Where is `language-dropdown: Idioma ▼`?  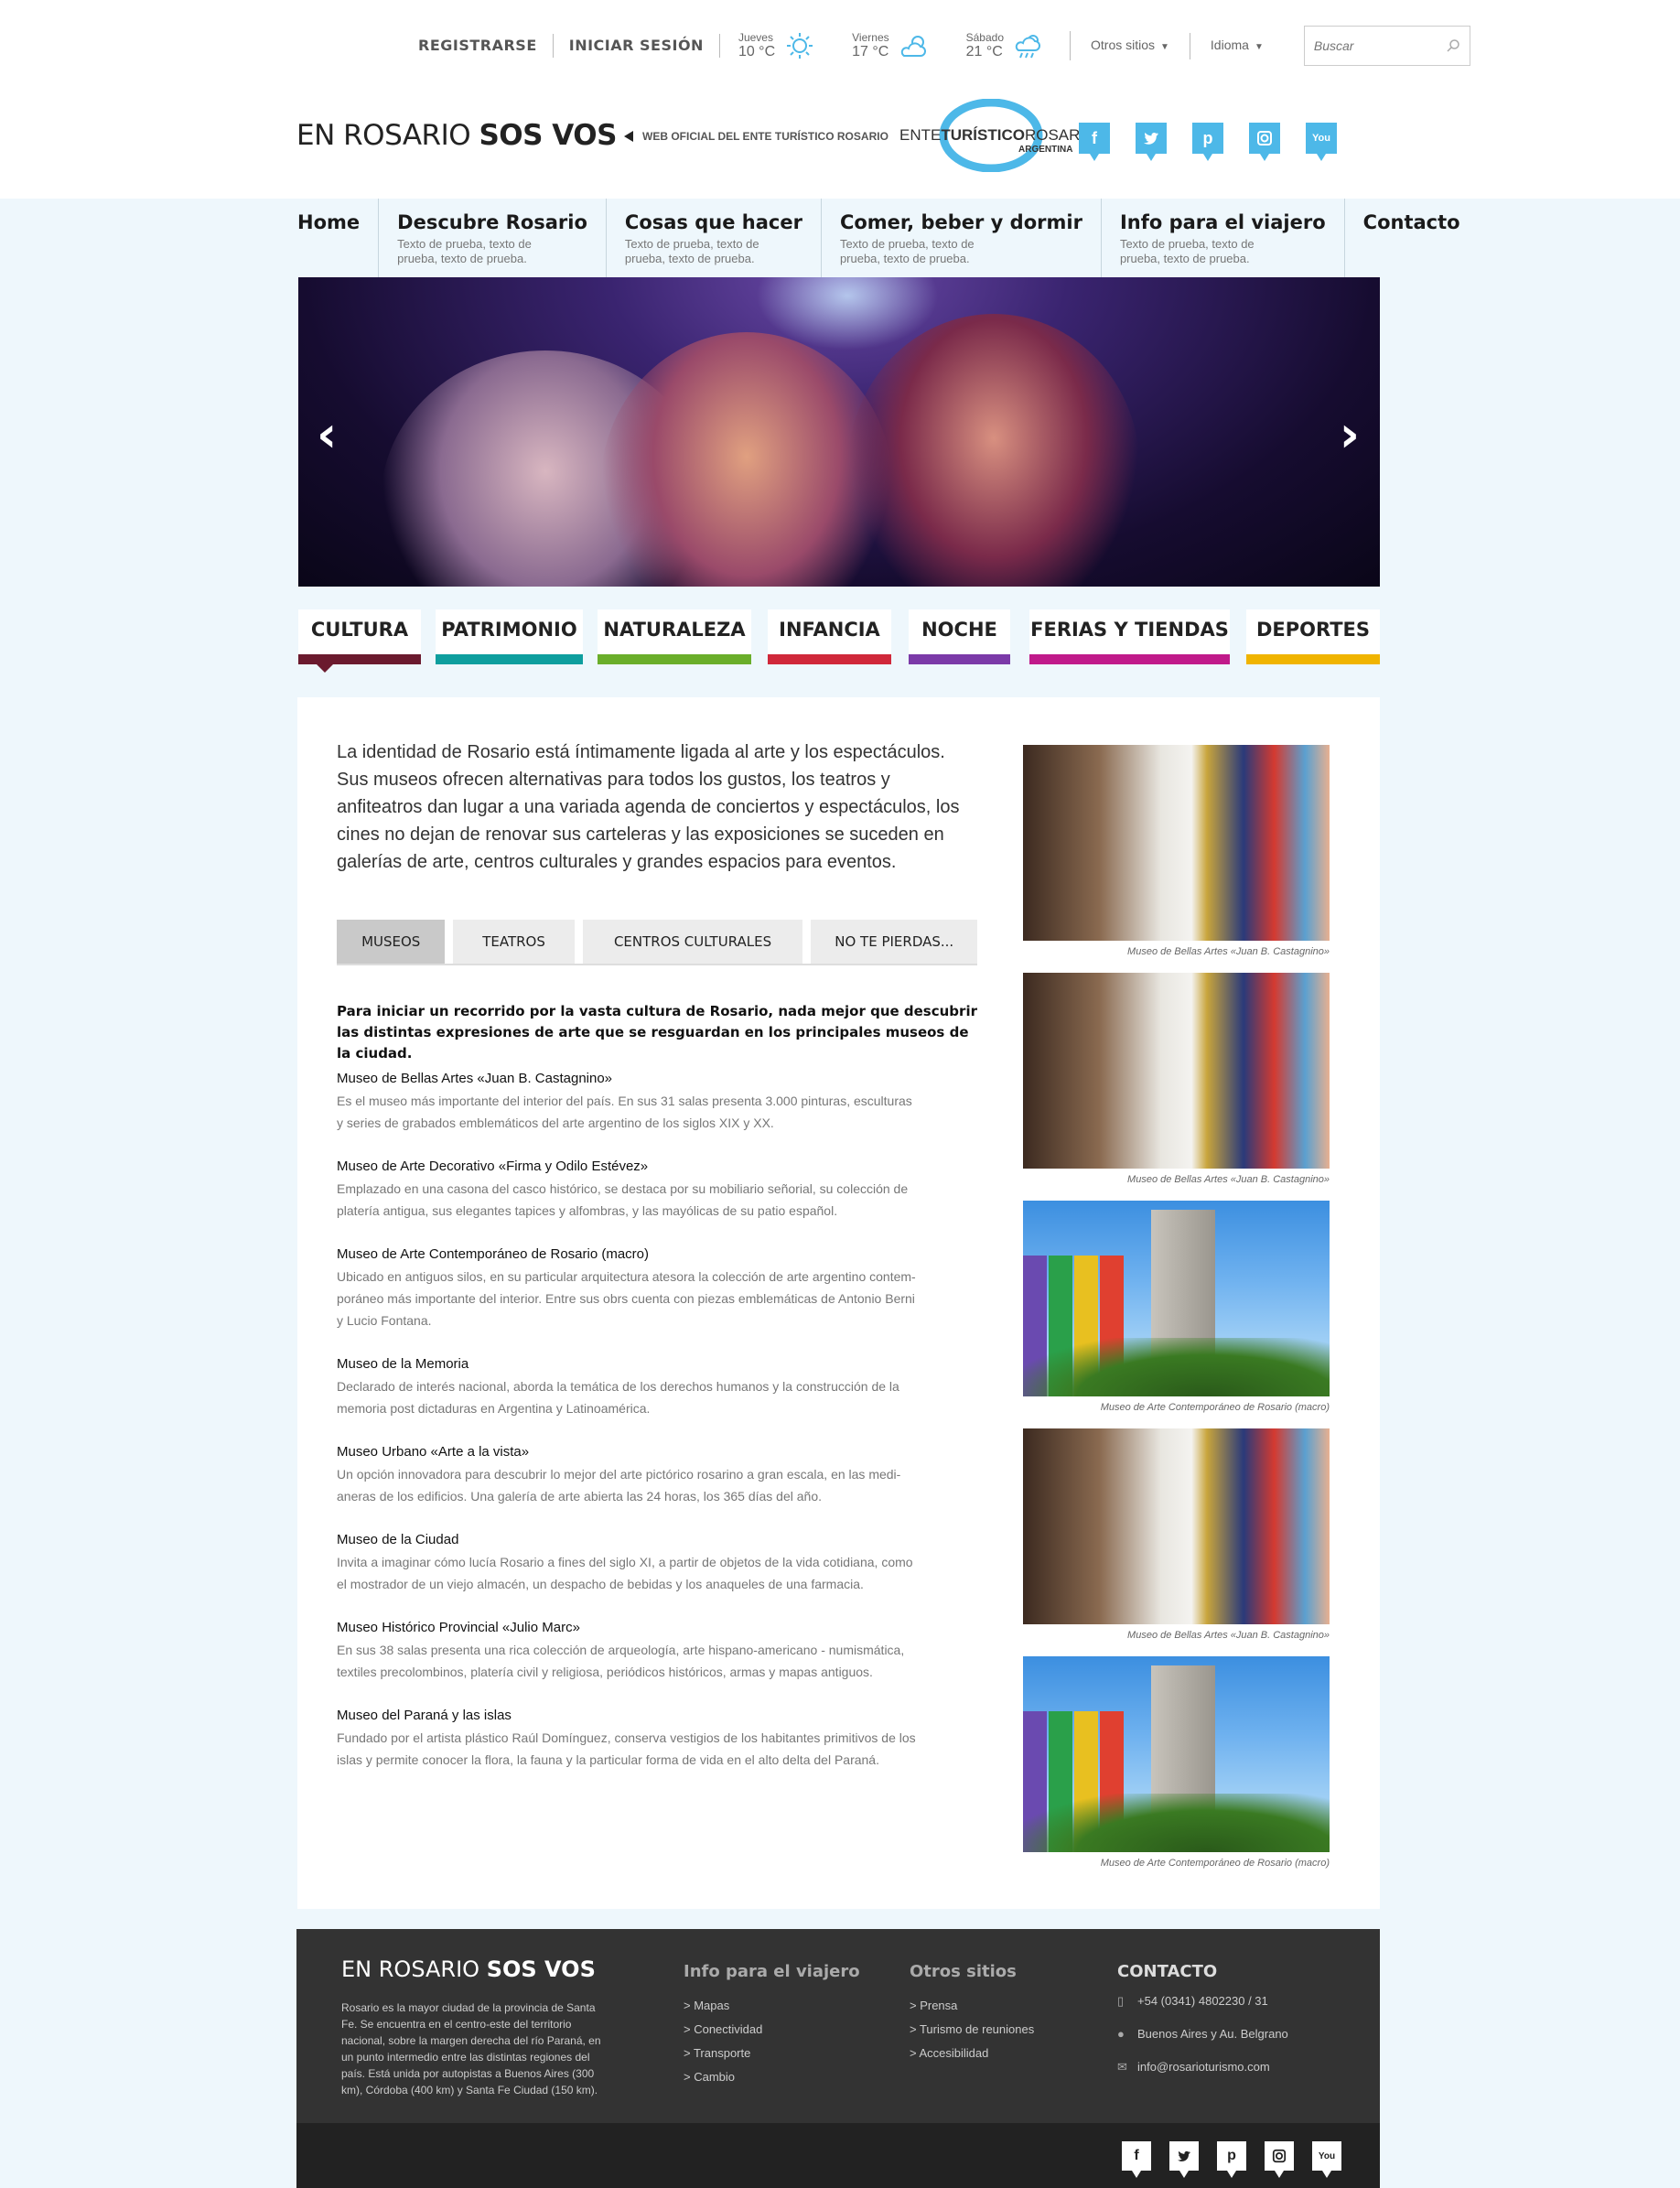
language-dropdown: Idioma ▼ is located at coordinates (1237, 46).